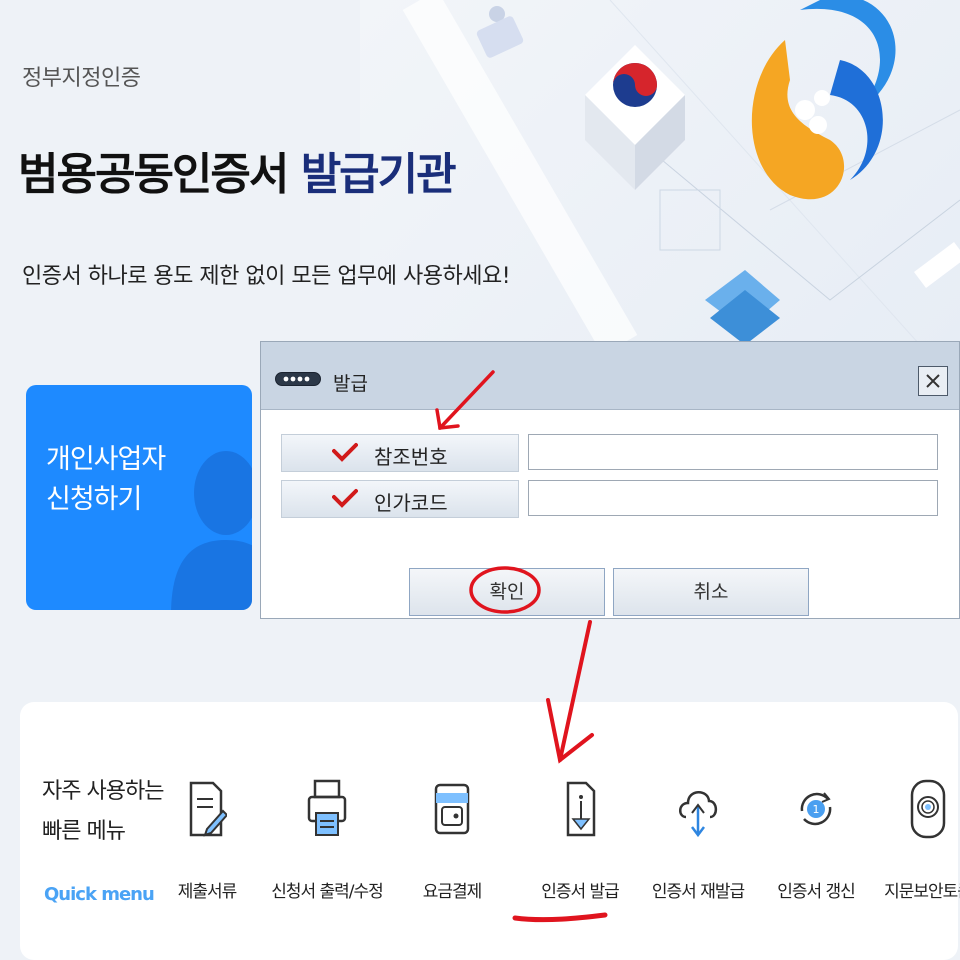 The width and height of the screenshot is (960, 960). Describe the element at coordinates (378, 174) in the screenshot. I see `headline-highlight: 발급기관` at that location.